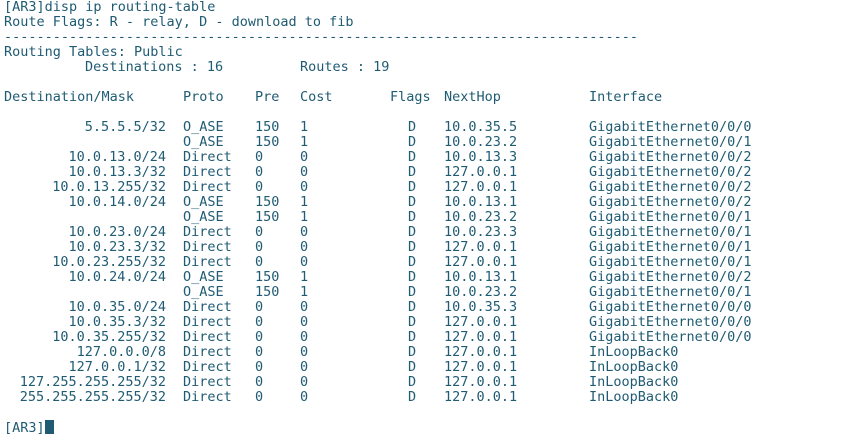 Image resolution: width=841 pixels, height=437 pixels. What do you see at coordinates (125, 127) in the screenshot?
I see `cell-dest: 5.5.5.5/32` at bounding box center [125, 127].